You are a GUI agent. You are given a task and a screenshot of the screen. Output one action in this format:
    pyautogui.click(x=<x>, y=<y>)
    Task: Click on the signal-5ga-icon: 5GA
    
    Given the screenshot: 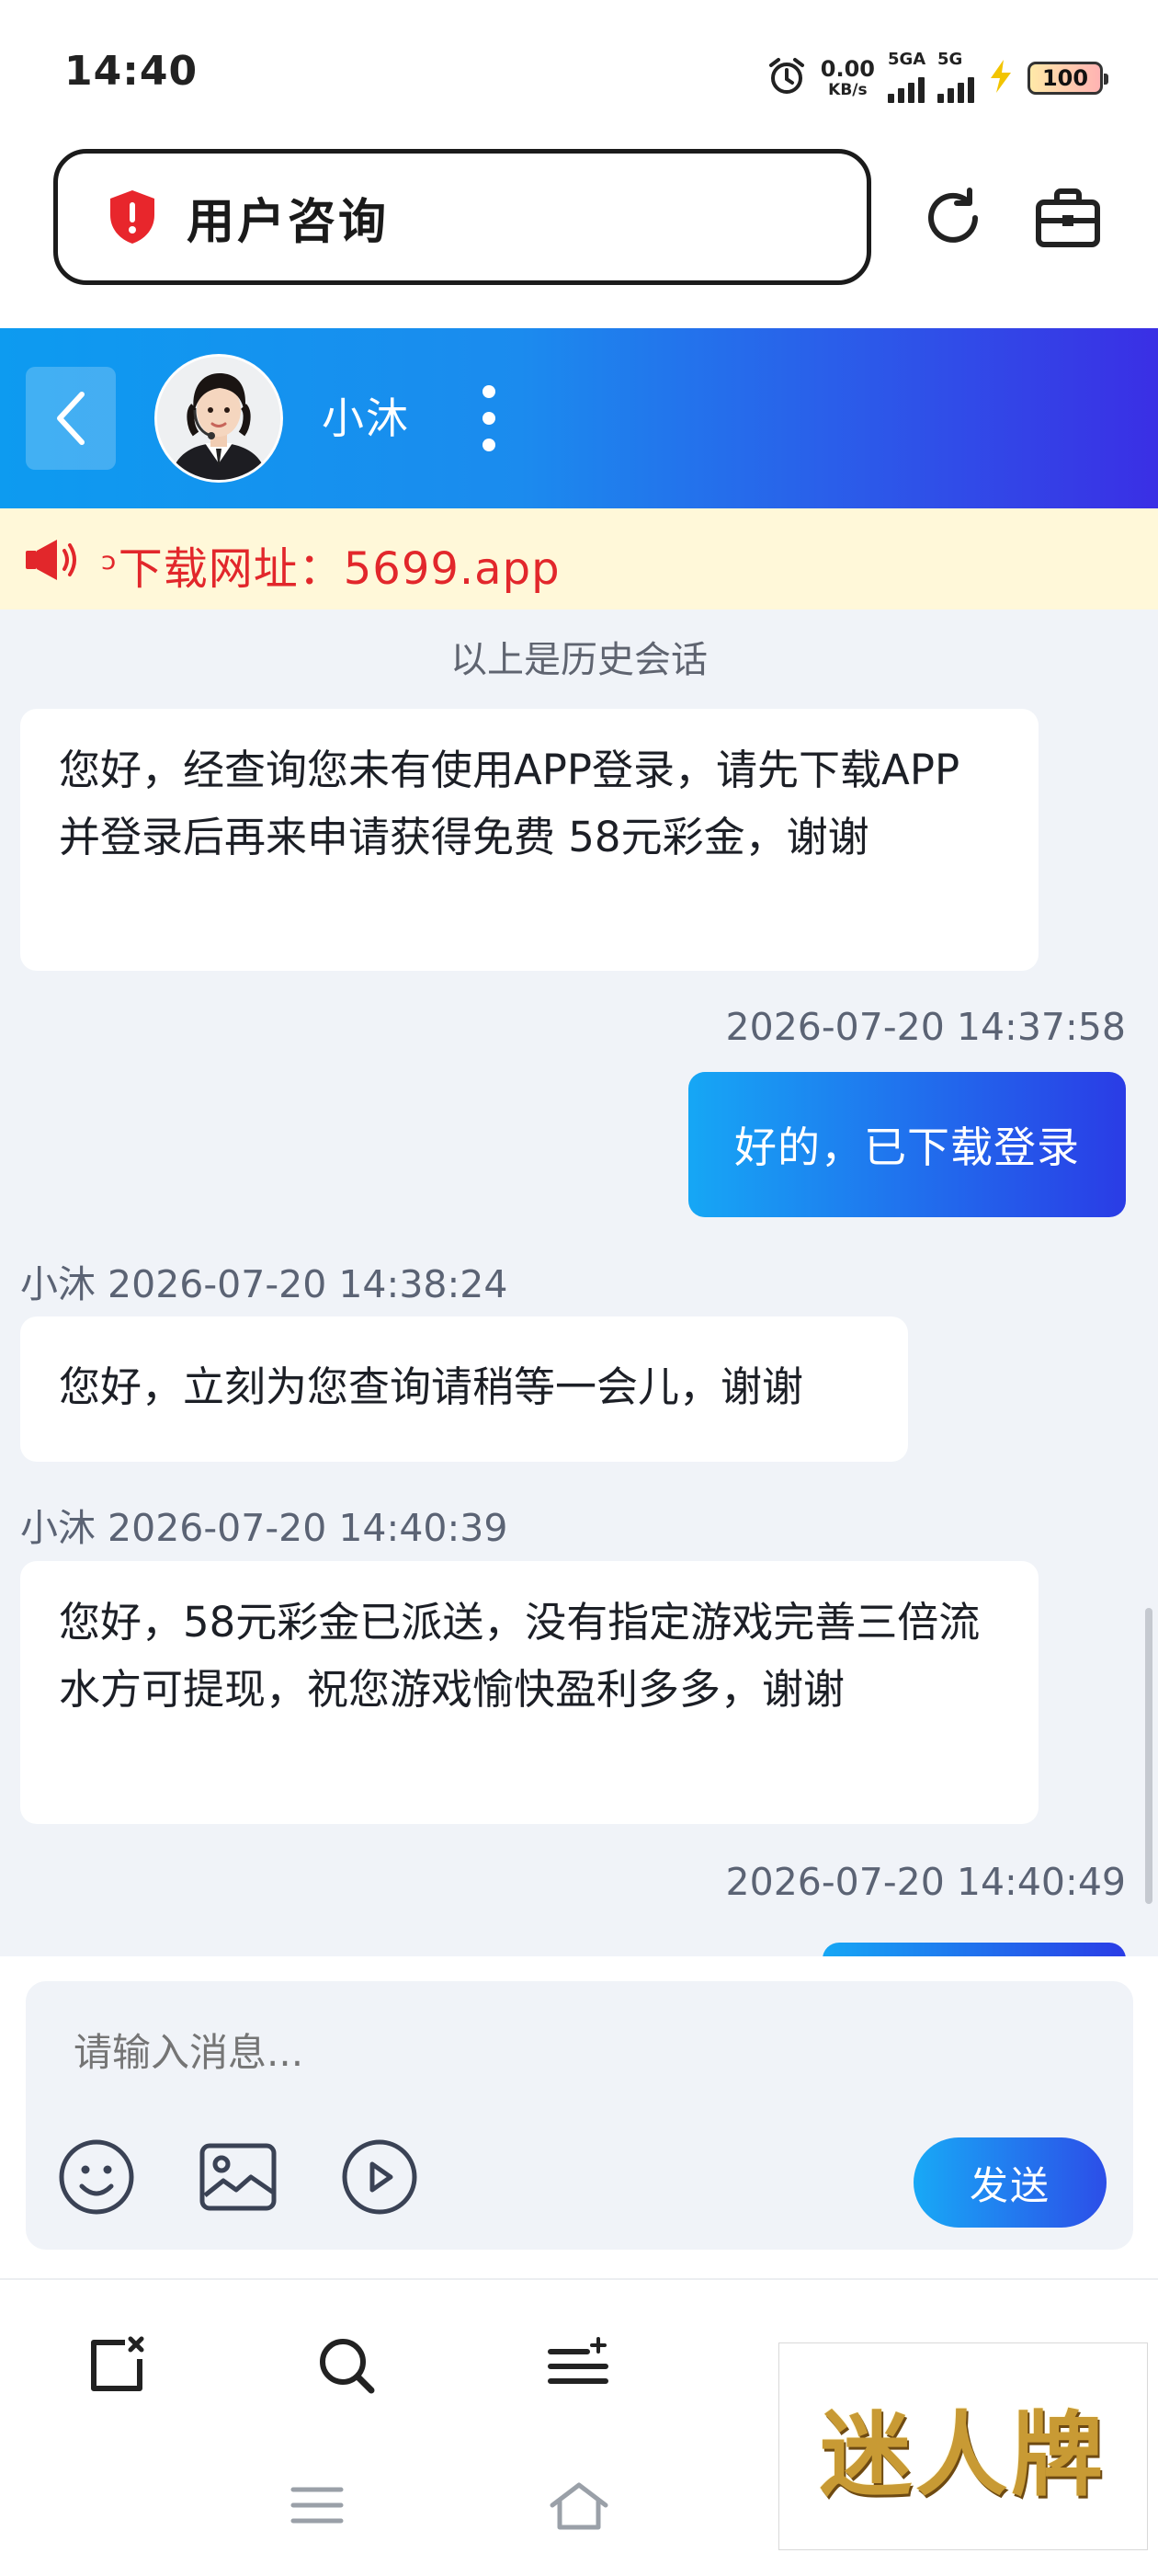 What is the action you would take?
    pyautogui.click(x=906, y=76)
    